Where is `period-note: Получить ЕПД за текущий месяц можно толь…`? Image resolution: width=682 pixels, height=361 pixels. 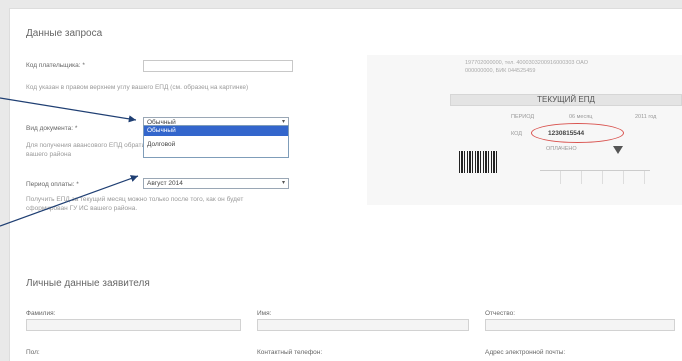
period-note: Получить ЕПД за текущий месяц можно толь… is located at coordinates (135, 204).